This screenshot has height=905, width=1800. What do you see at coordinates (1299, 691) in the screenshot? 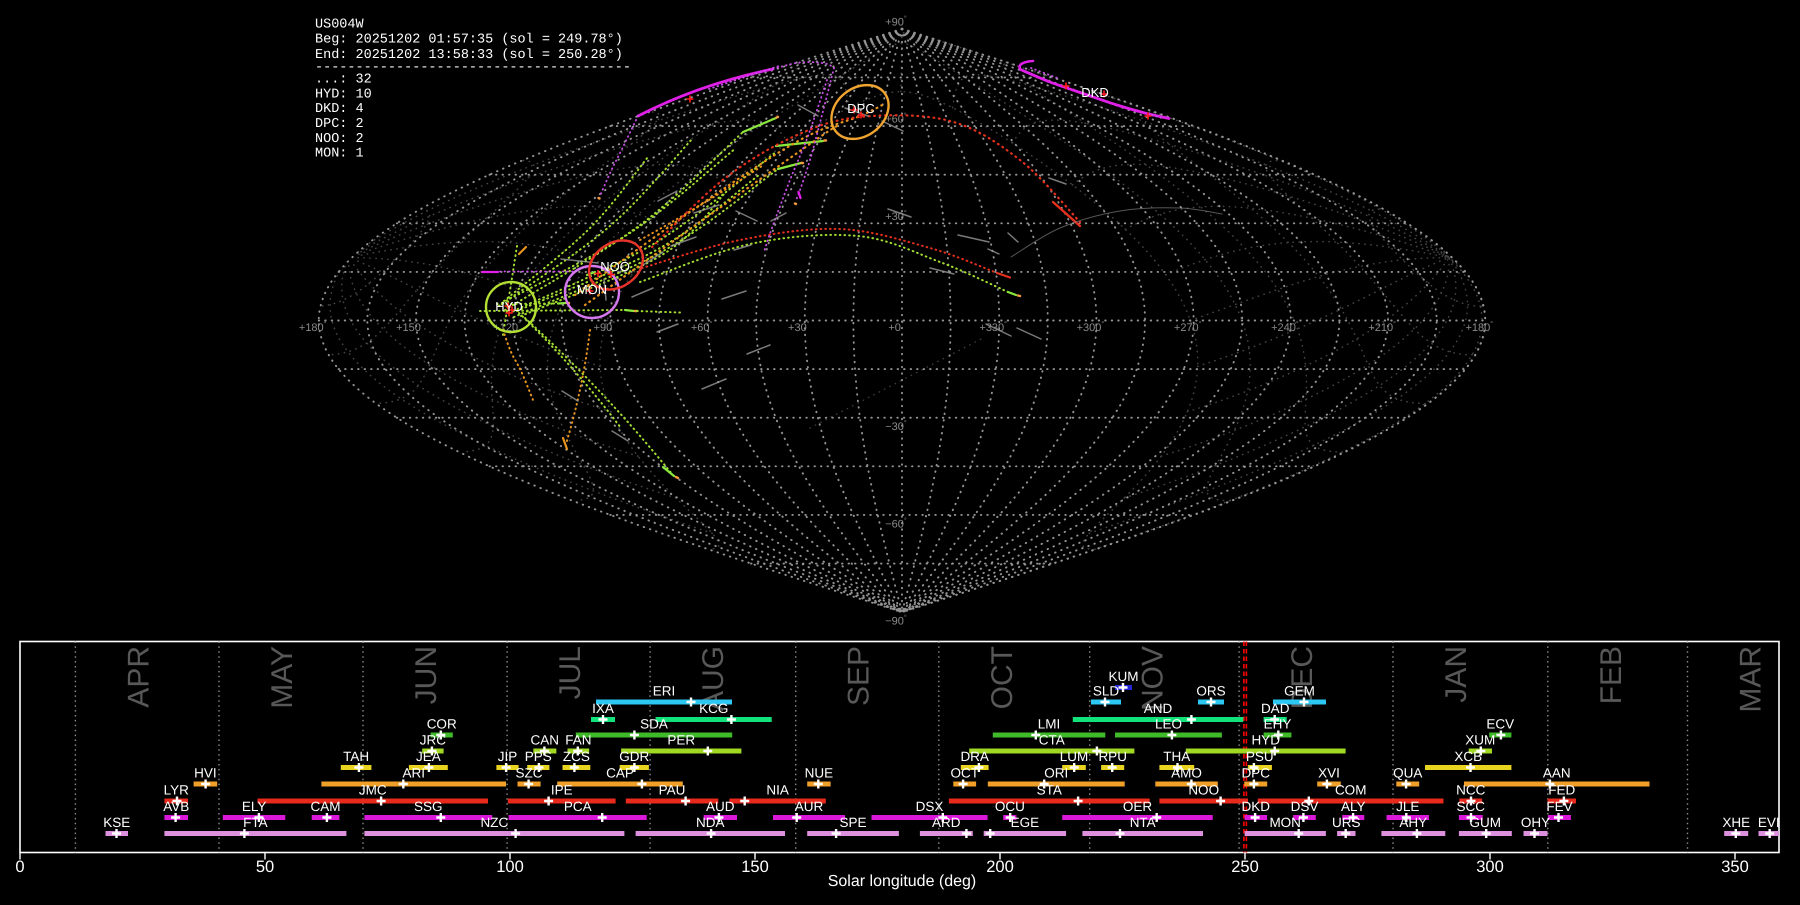
I see `svg-text: GEM` at bounding box center [1299, 691].